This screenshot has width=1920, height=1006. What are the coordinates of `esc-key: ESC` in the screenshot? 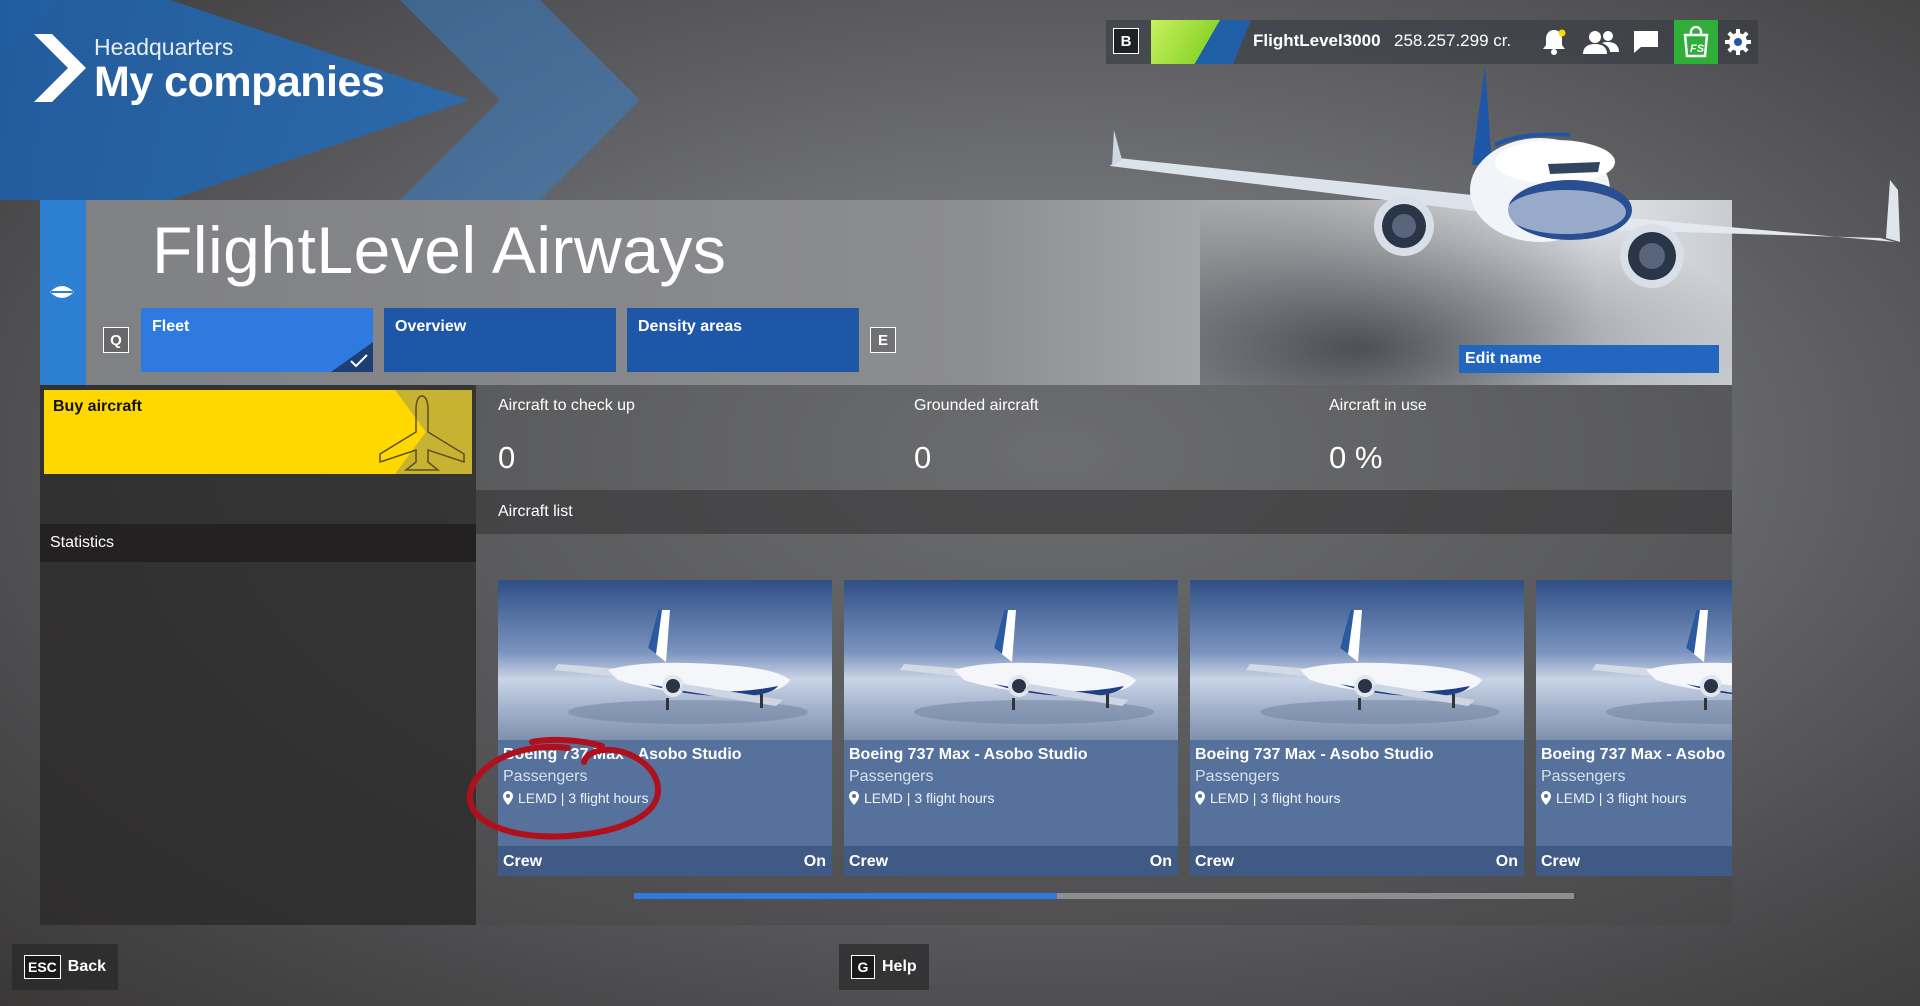 It's located at (42, 967).